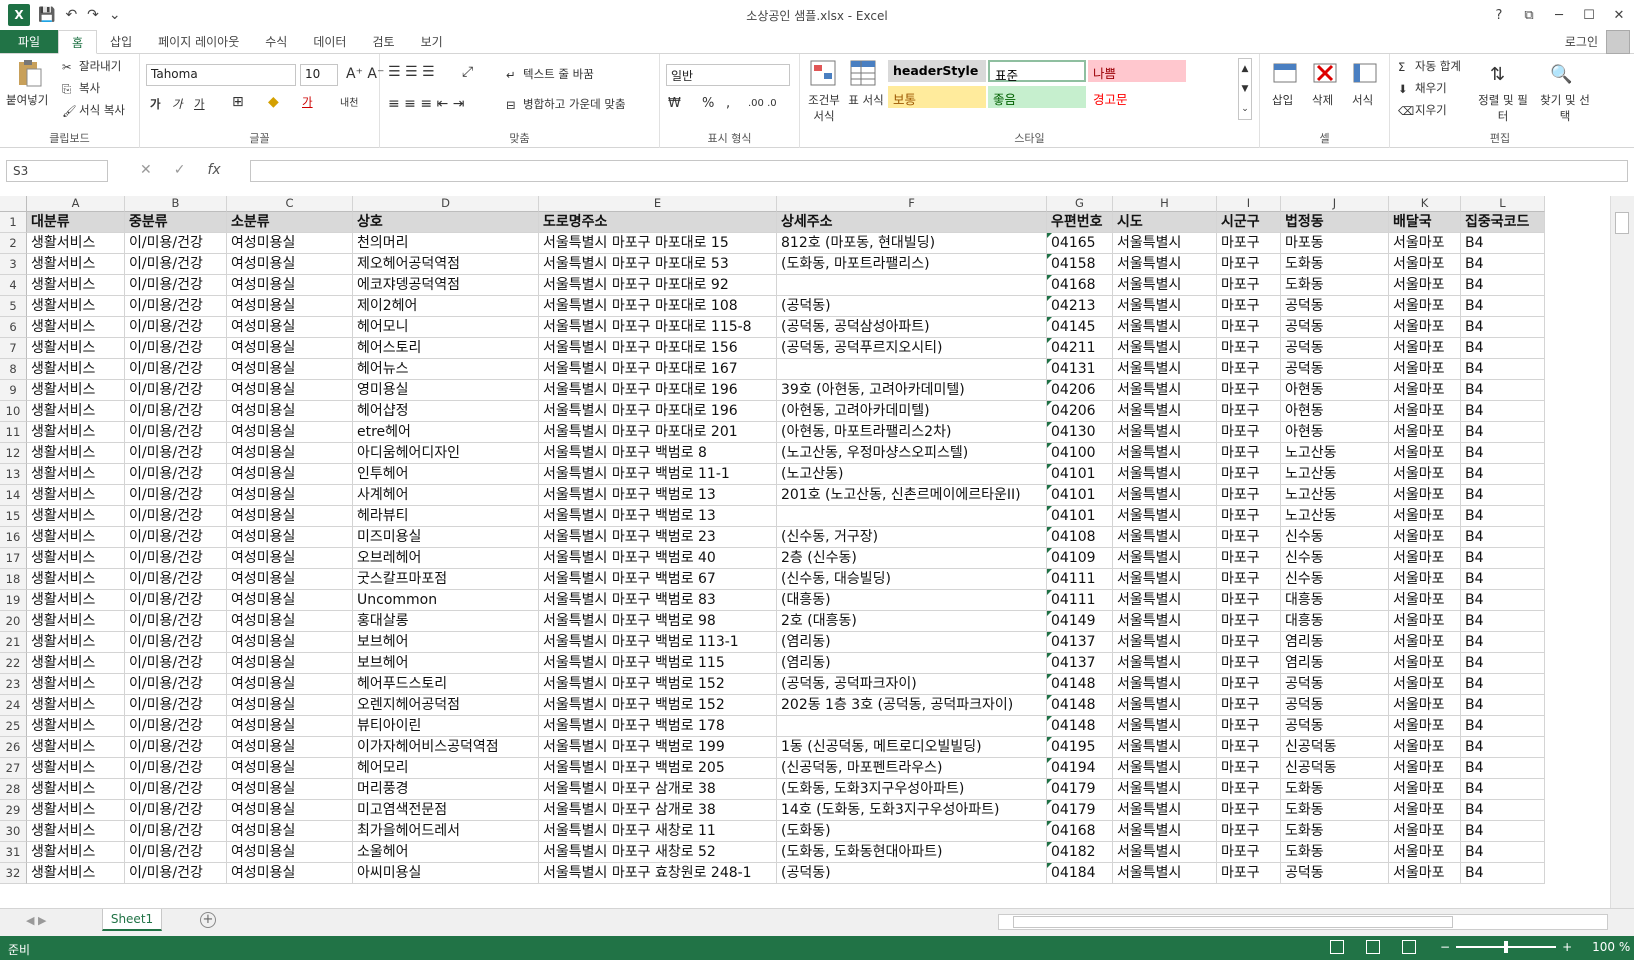 The width and height of the screenshot is (1634, 960). Describe the element at coordinates (1080, 579) in the screenshot. I see `table-cell: 04111` at that location.